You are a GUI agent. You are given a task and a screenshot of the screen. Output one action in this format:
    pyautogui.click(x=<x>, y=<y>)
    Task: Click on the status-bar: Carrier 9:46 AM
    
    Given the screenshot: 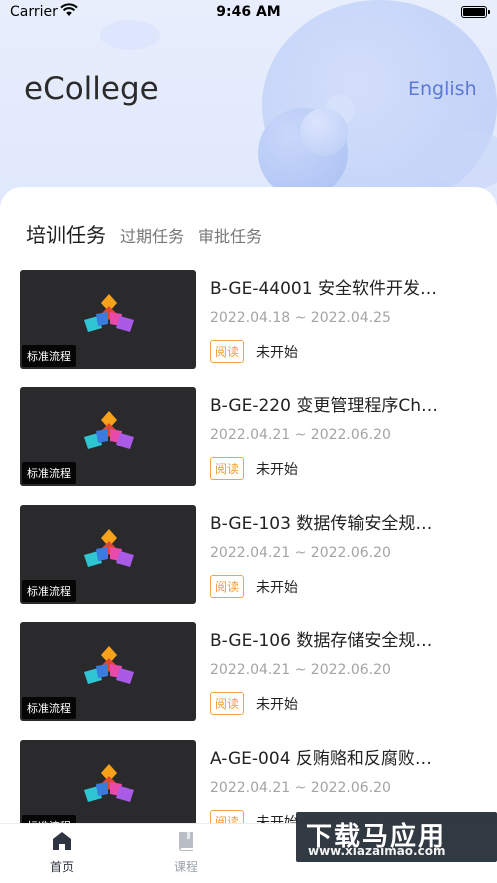 What is the action you would take?
    pyautogui.click(x=248, y=13)
    